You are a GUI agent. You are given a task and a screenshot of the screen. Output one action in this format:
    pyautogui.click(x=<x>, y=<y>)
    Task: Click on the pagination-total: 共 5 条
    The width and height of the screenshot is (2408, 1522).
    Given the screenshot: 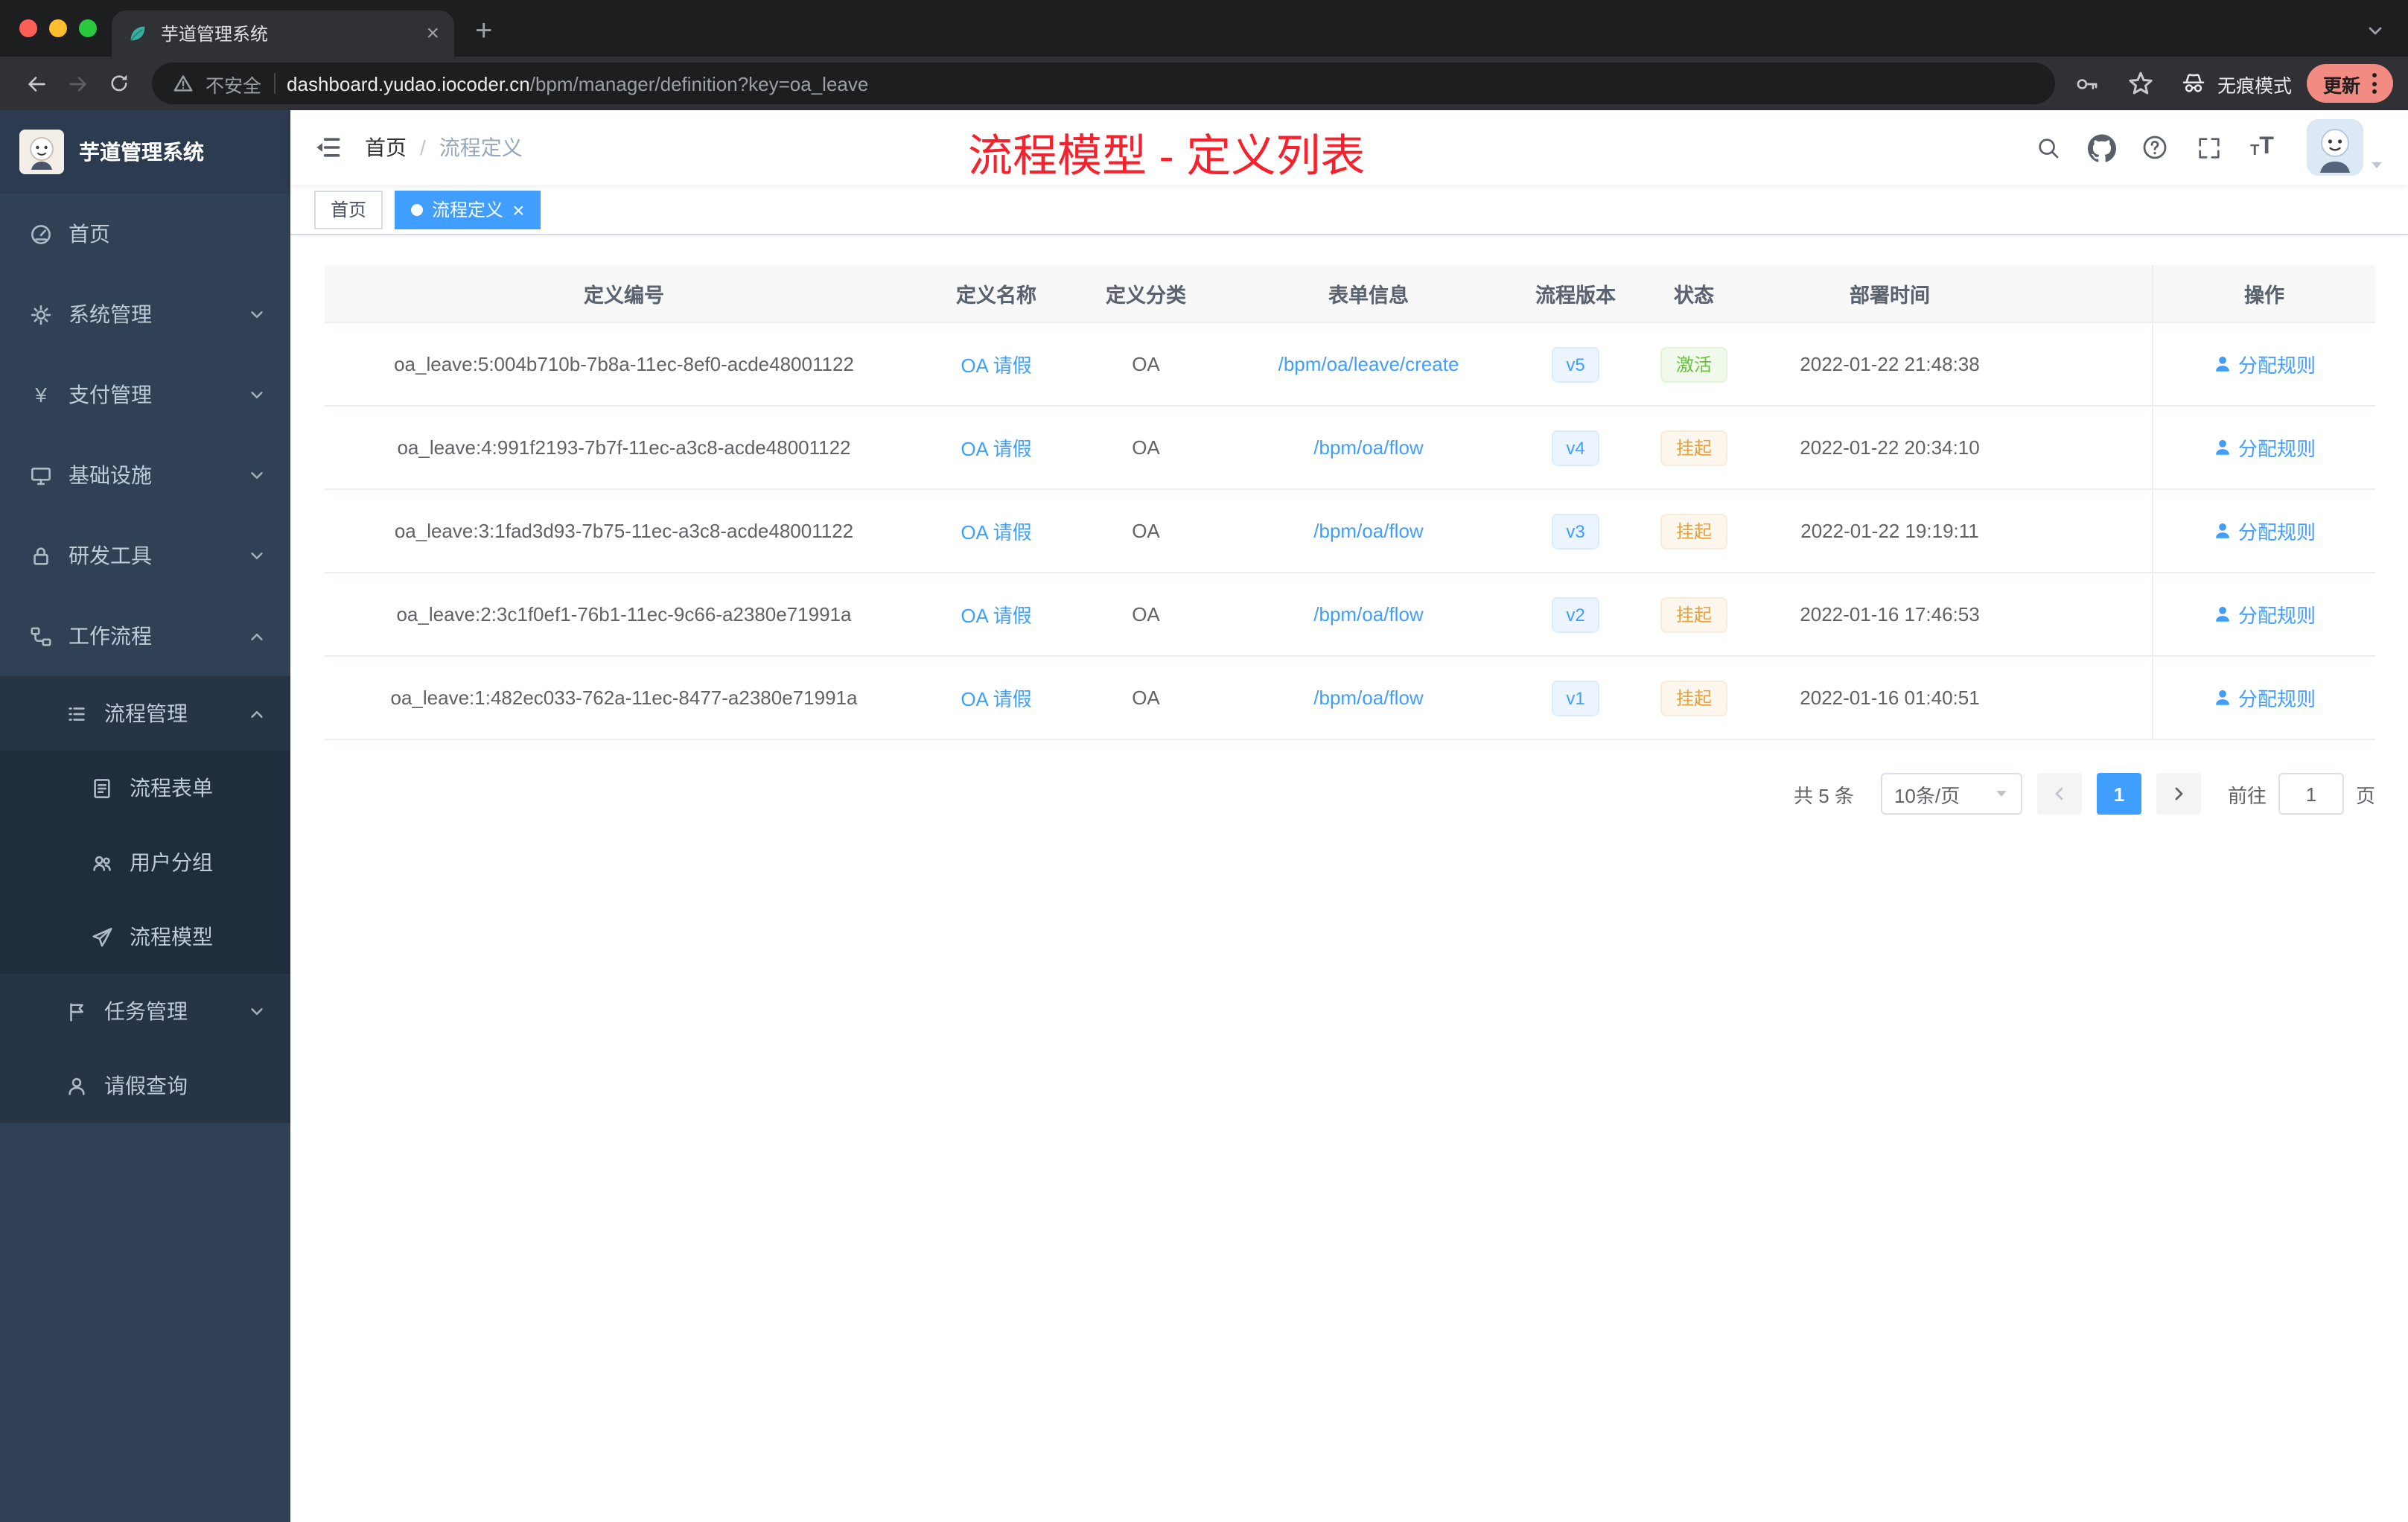 What is the action you would take?
    pyautogui.click(x=1824, y=795)
    